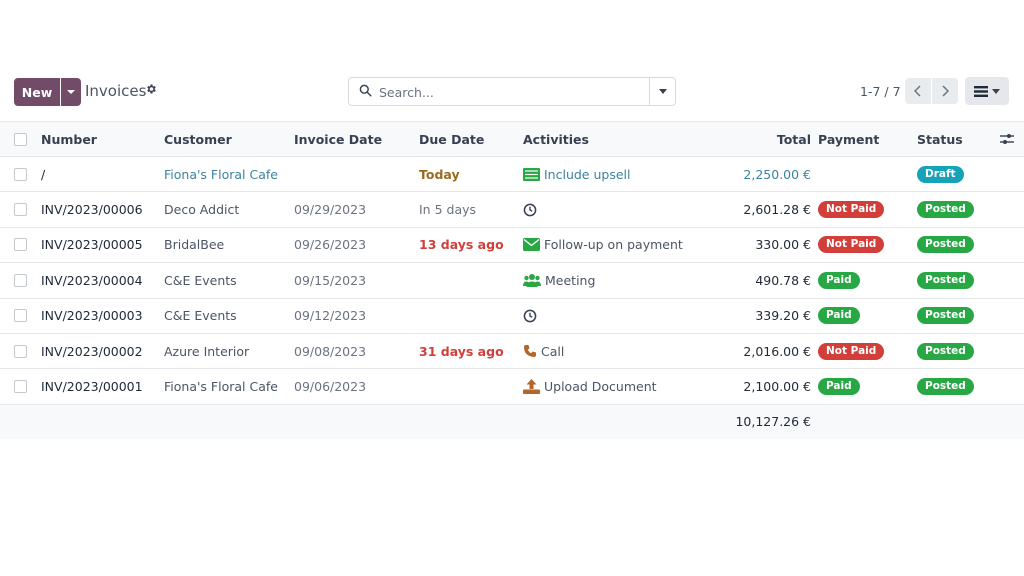  I want to click on column-header-invoice-date: Invoice Date, so click(338, 139).